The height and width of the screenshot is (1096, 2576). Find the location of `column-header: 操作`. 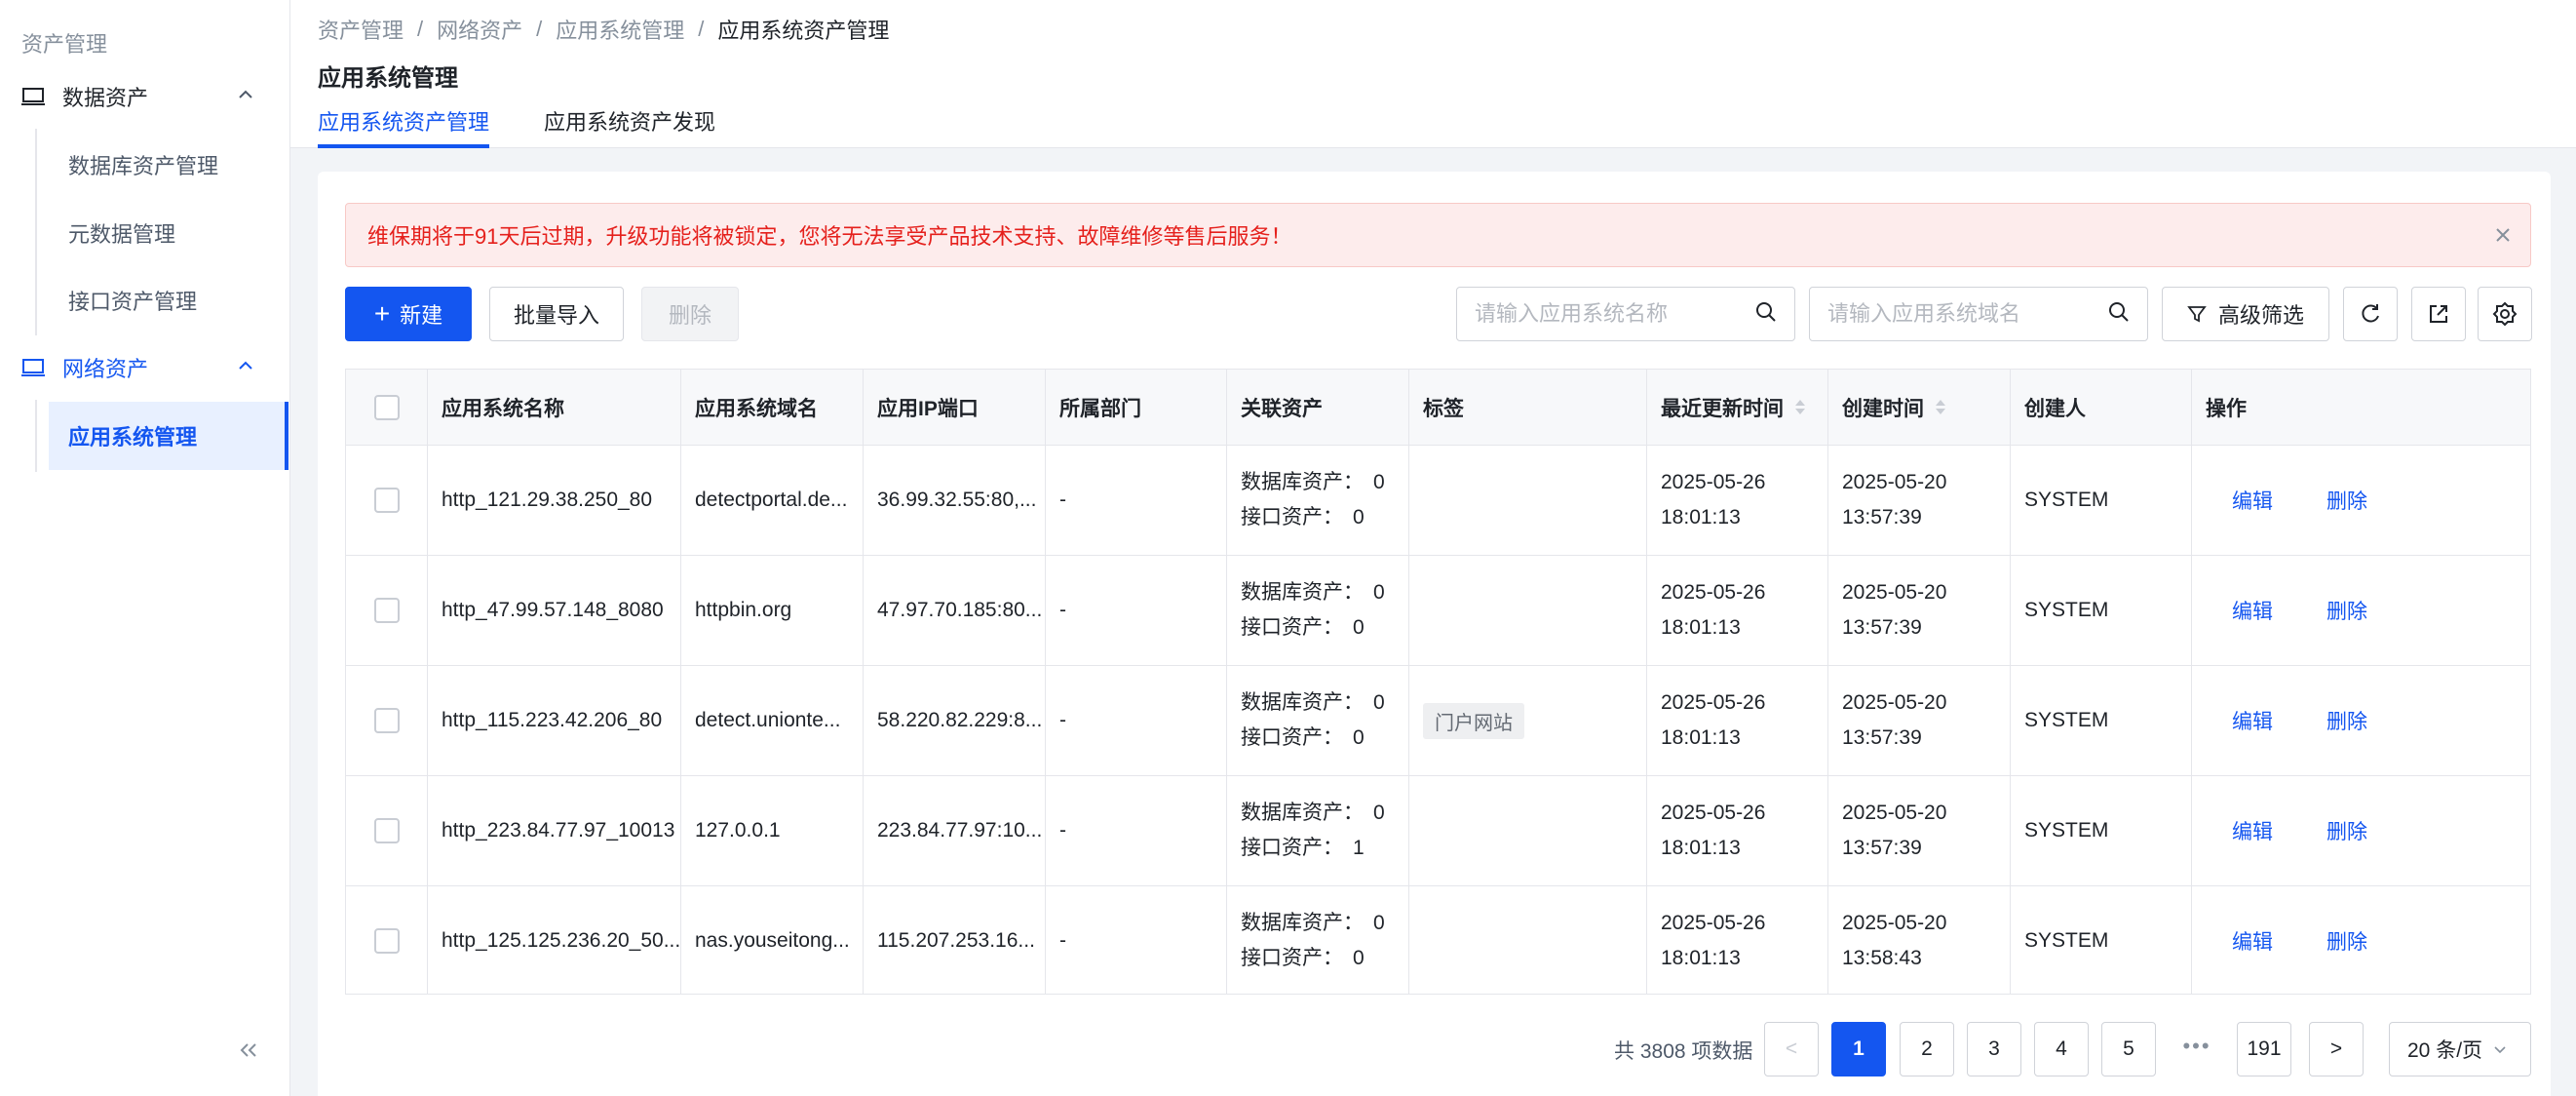

column-header: 操作 is located at coordinates (2226, 408).